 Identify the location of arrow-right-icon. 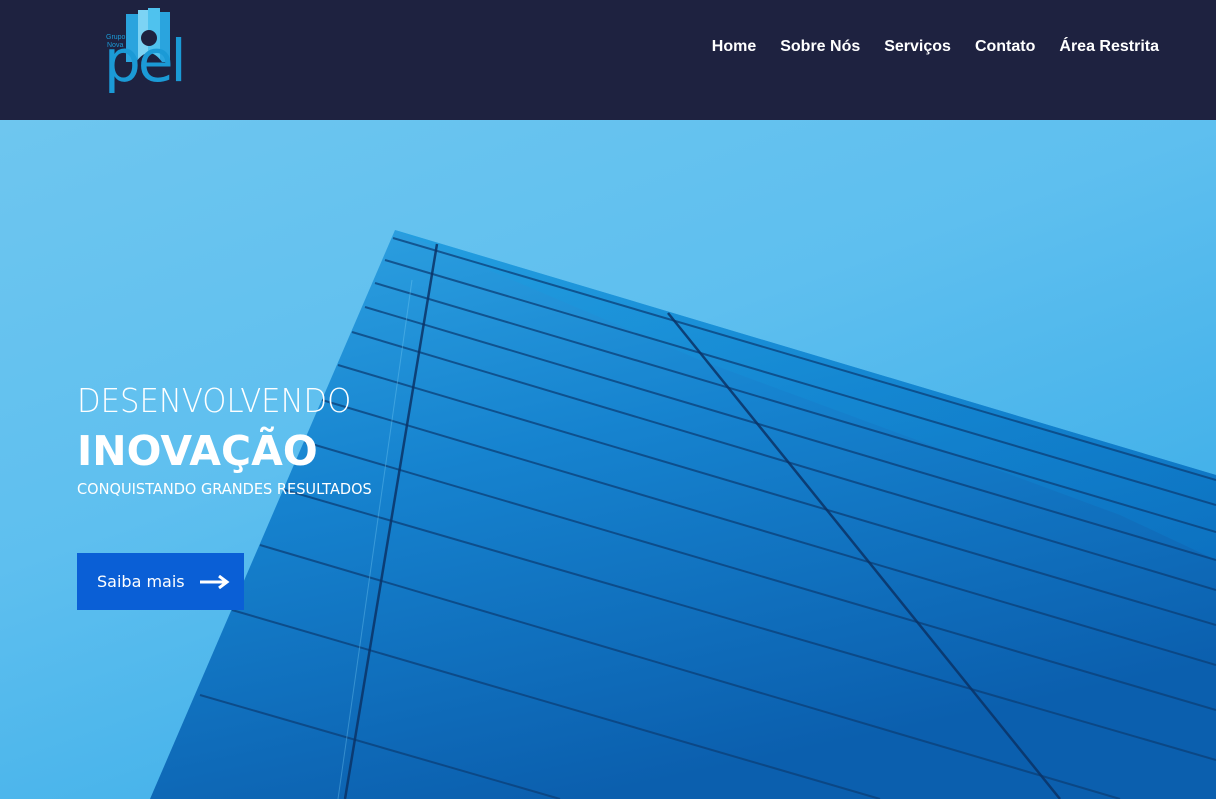
(214, 581).